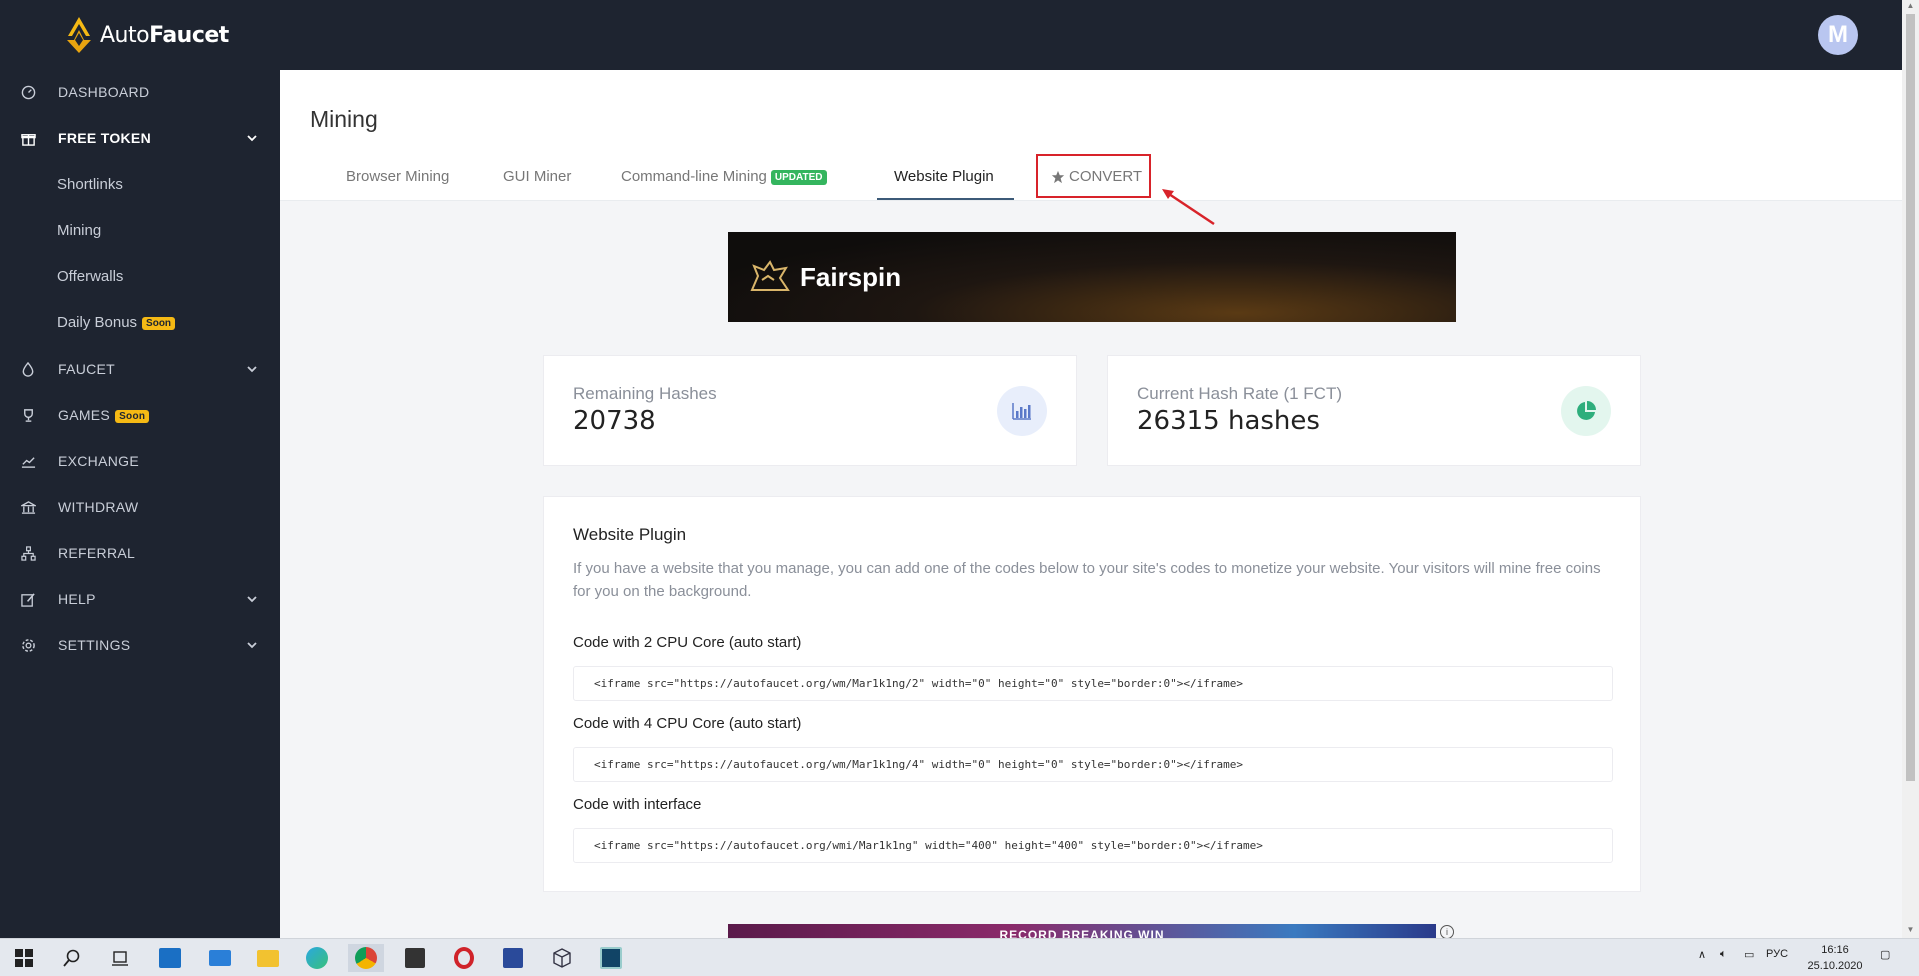 The width and height of the screenshot is (1919, 976). Describe the element at coordinates (513, 958) in the screenshot. I see `floppy-save-icon` at that location.